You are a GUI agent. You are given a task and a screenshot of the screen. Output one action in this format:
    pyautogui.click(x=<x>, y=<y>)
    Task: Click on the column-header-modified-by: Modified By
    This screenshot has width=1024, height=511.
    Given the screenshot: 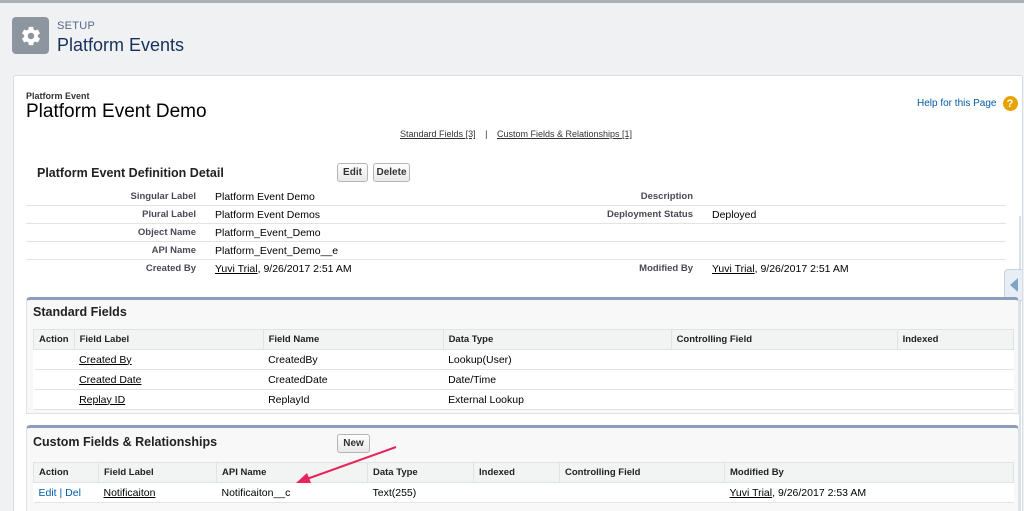 What is the action you would take?
    pyautogui.click(x=869, y=472)
    